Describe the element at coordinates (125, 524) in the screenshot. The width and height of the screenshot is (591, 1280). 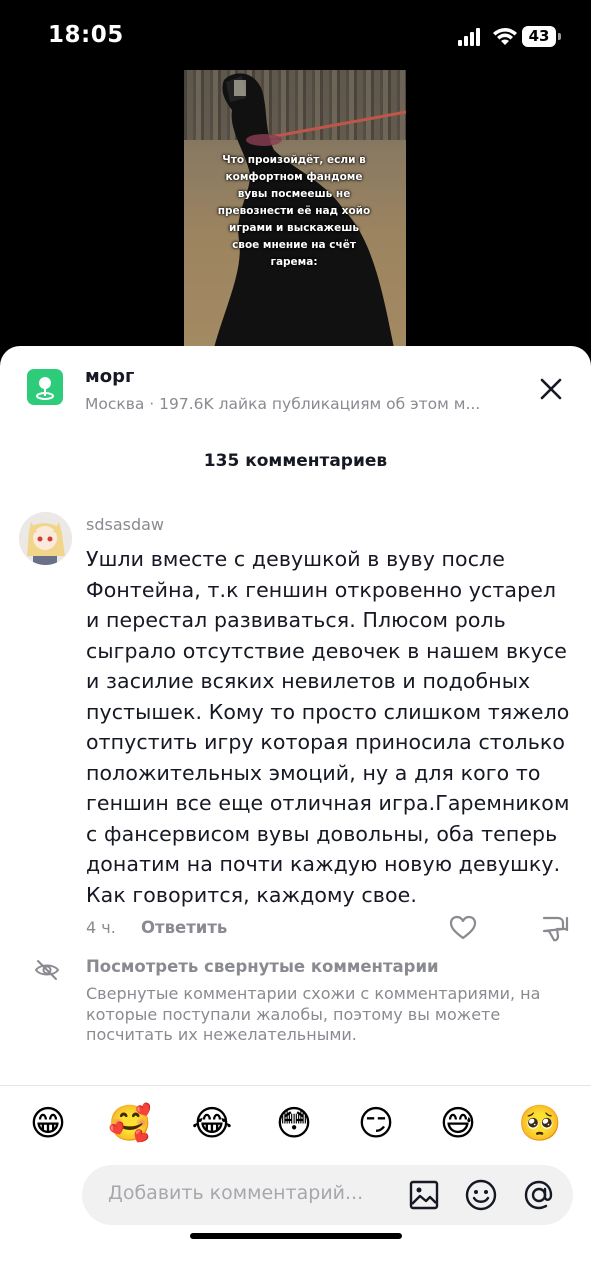
I see `comment-username: sdsasdaw` at that location.